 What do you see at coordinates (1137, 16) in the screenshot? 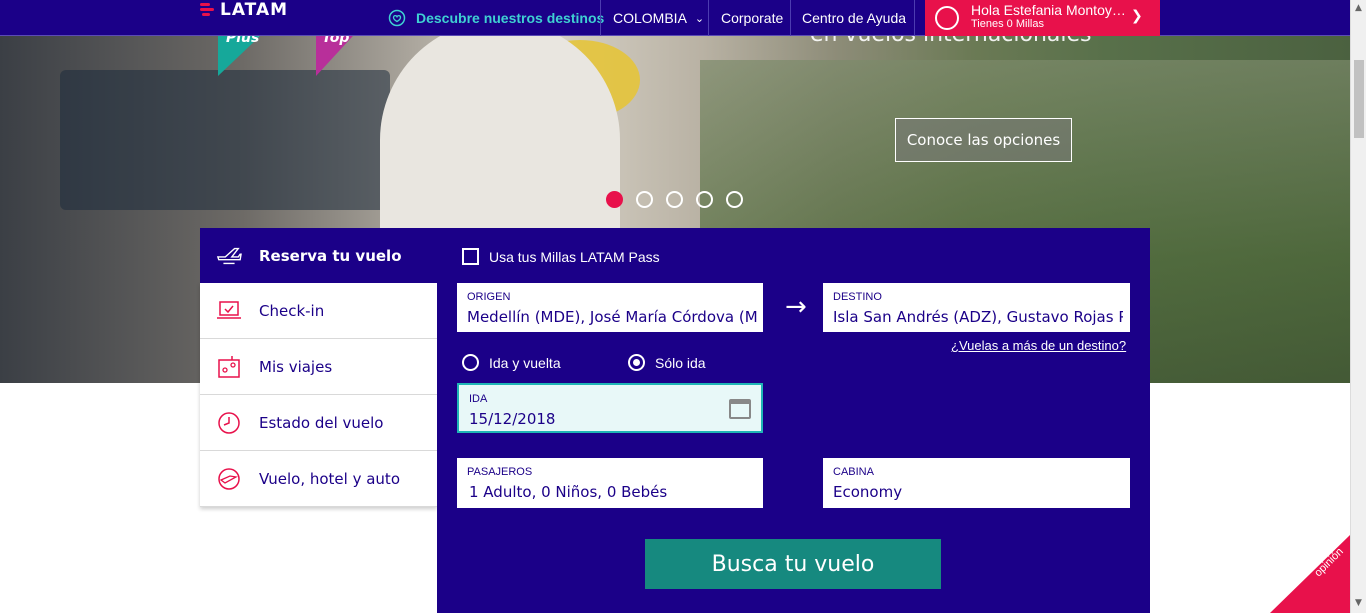
I see `chevron-down-icon: ❯` at bounding box center [1137, 16].